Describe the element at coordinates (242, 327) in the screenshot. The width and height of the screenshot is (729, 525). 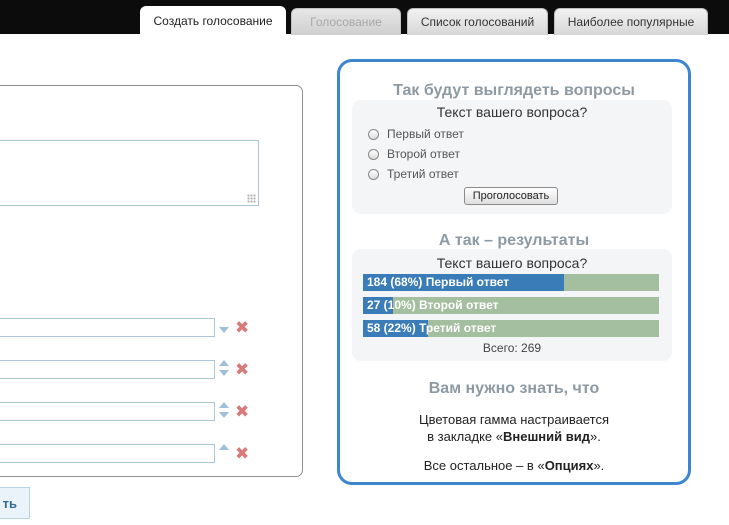
I see `delete-answer-1-icon: ✖` at that location.